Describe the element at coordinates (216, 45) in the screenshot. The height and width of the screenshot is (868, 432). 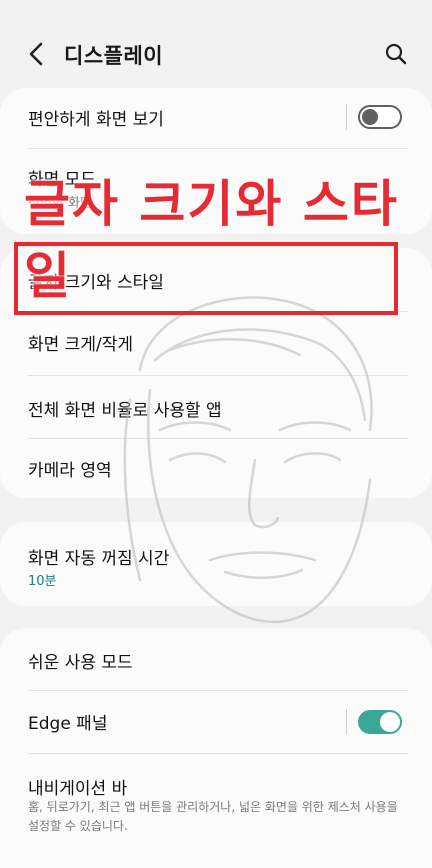
I see `app-bar: 디스플레이` at that location.